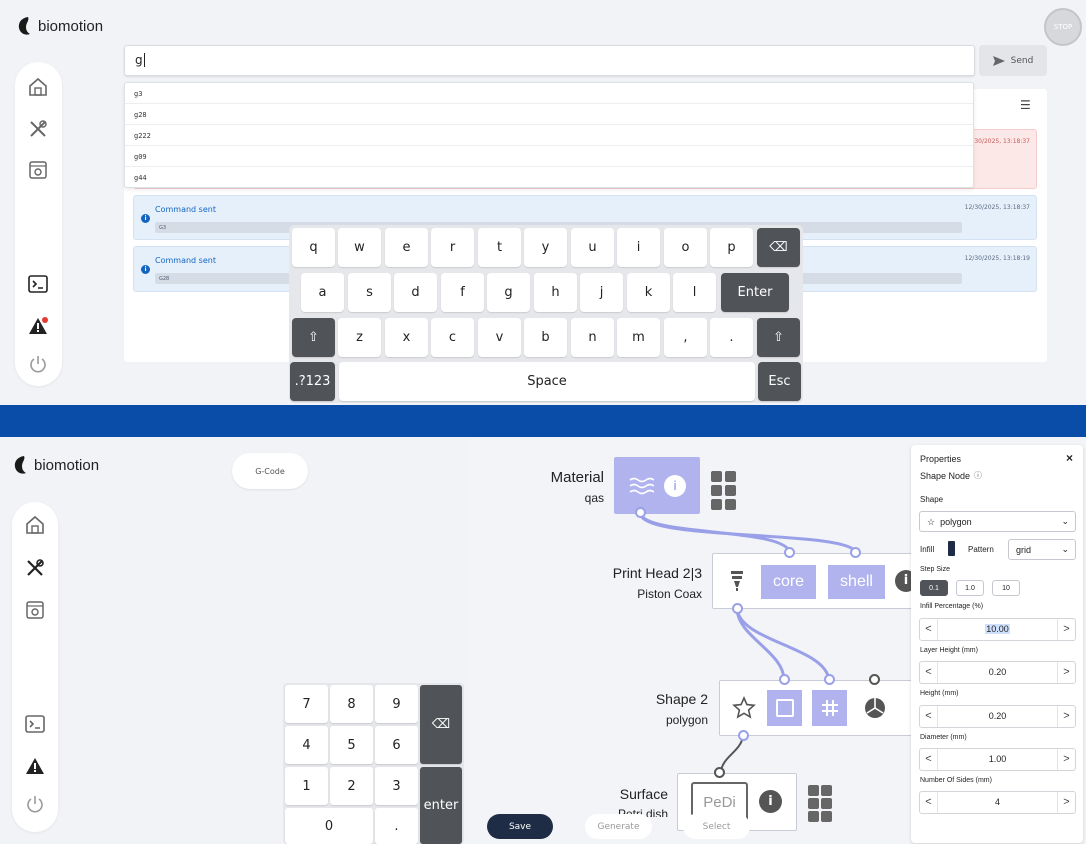  What do you see at coordinates (755, 292) in the screenshot?
I see `enter-key: Enter` at bounding box center [755, 292].